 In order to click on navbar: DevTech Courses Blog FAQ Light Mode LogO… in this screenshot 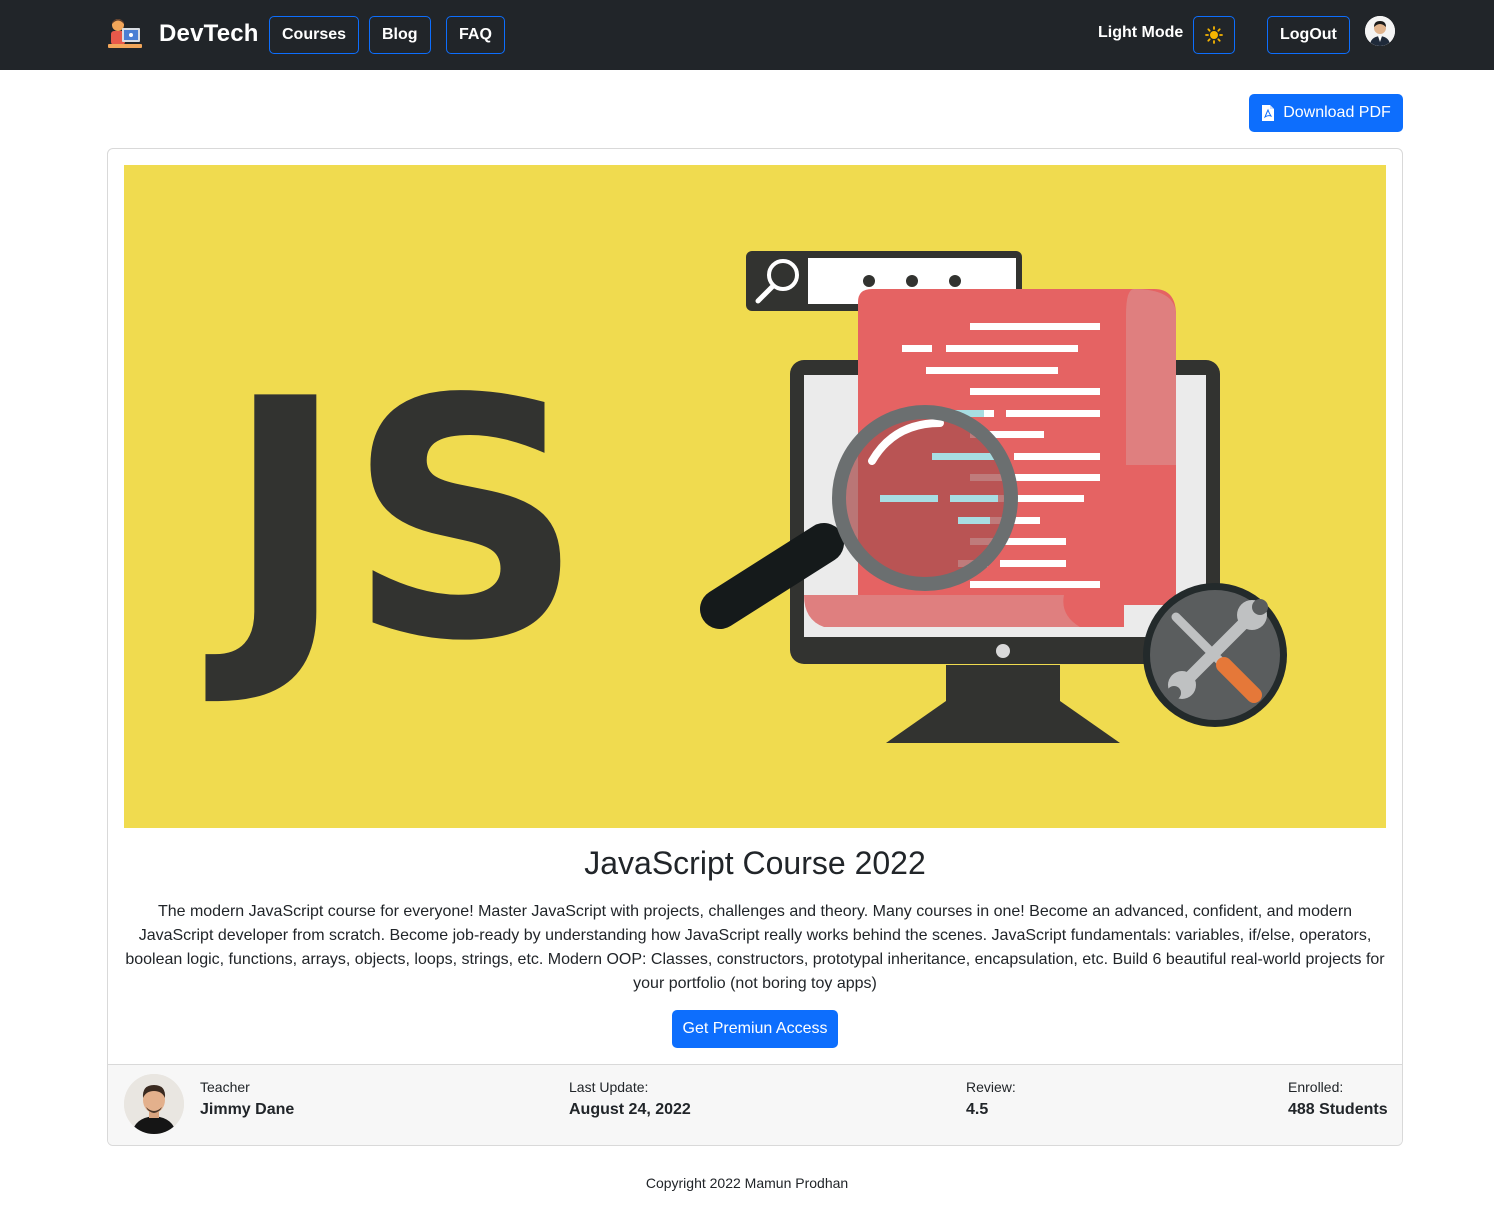, I will do `click(747, 35)`.